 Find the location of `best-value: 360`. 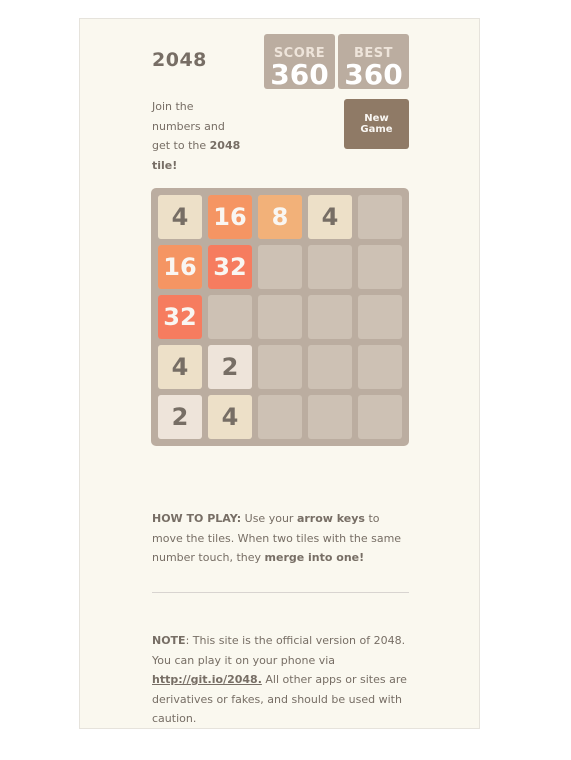

best-value: 360 is located at coordinates (373, 74).